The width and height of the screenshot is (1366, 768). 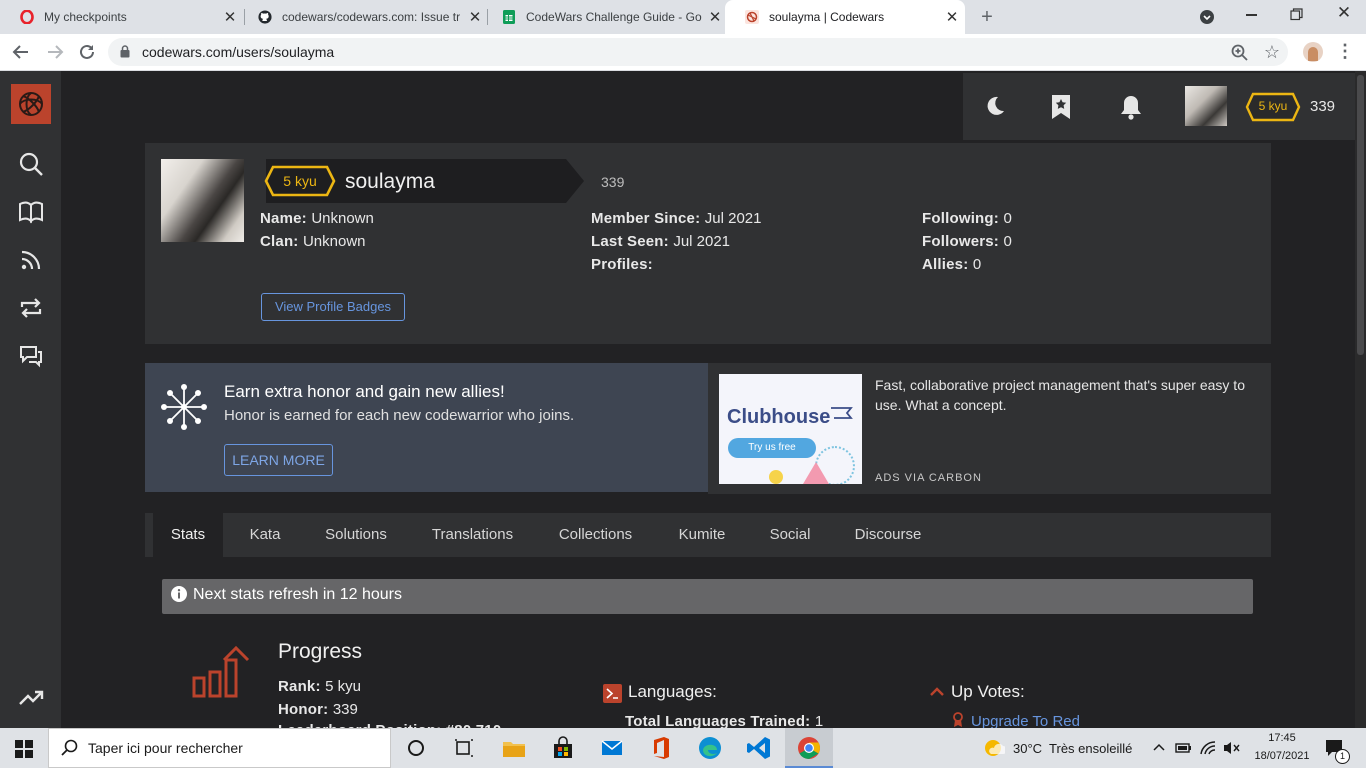 What do you see at coordinates (265, 535) in the screenshot?
I see `tab-kata: Kata` at bounding box center [265, 535].